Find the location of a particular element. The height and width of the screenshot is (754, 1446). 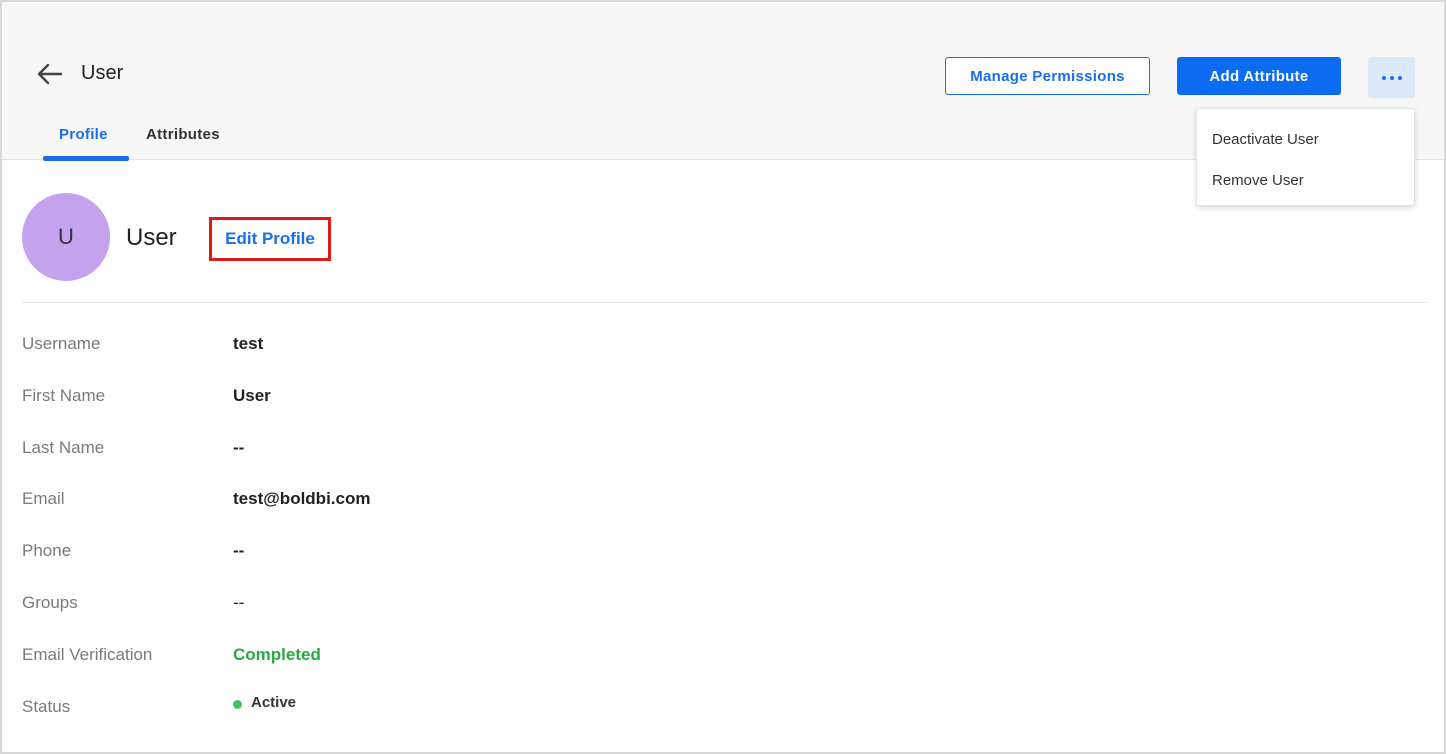

status-label: Status is located at coordinates (46, 706).